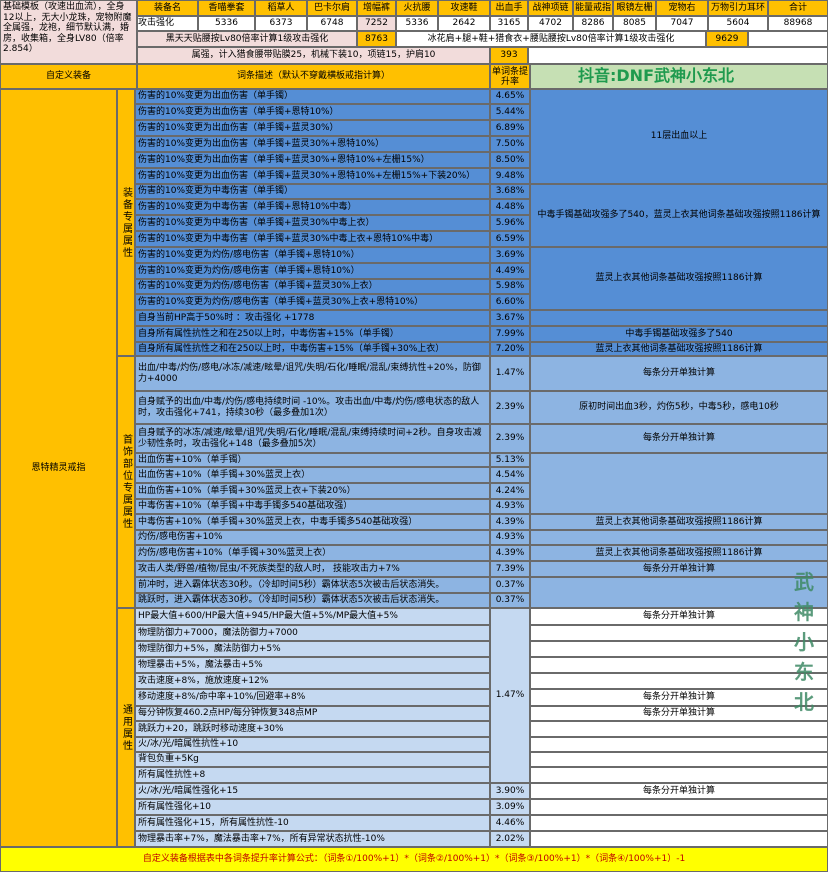 The width and height of the screenshot is (828, 872). Describe the element at coordinates (167, 8) in the screenshot. I see `header-cell: 装备名` at that location.